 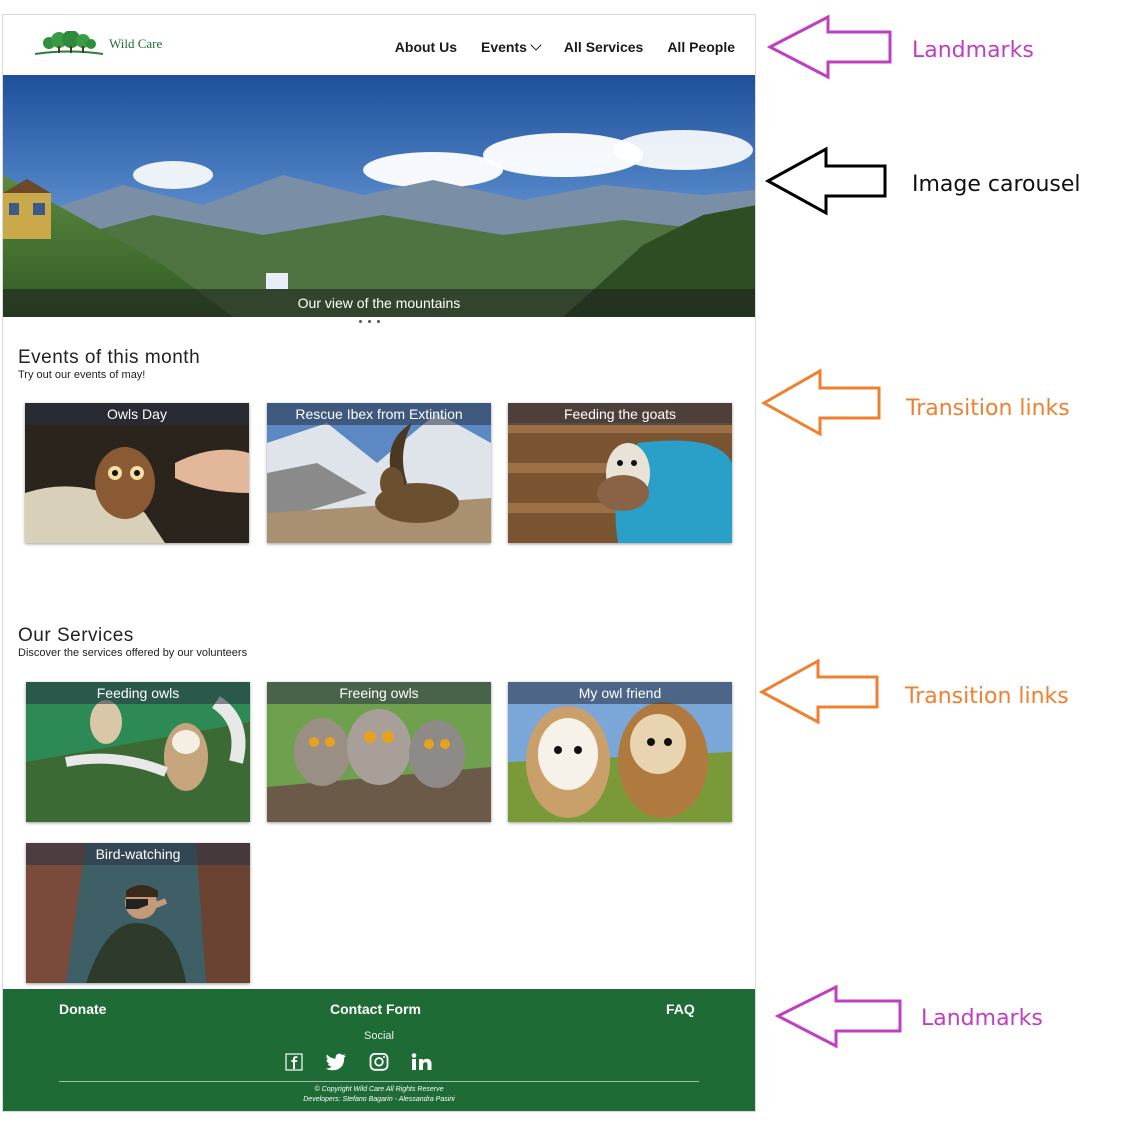 I want to click on carousel-caption: Our view of the mountains, so click(x=379, y=303).